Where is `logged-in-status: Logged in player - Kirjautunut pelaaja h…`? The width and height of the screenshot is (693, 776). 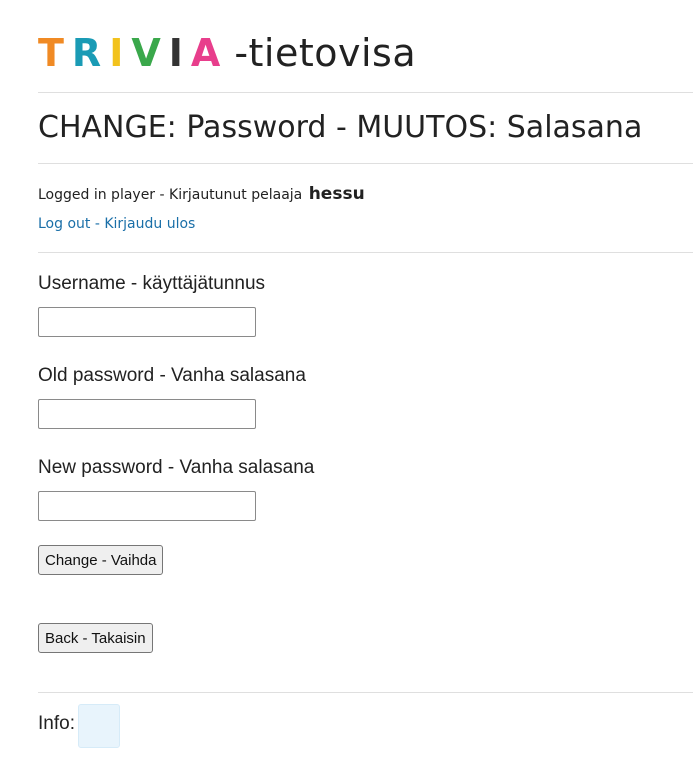 logged-in-status: Logged in player - Kirjautunut pelaaja h… is located at coordinates (201, 194).